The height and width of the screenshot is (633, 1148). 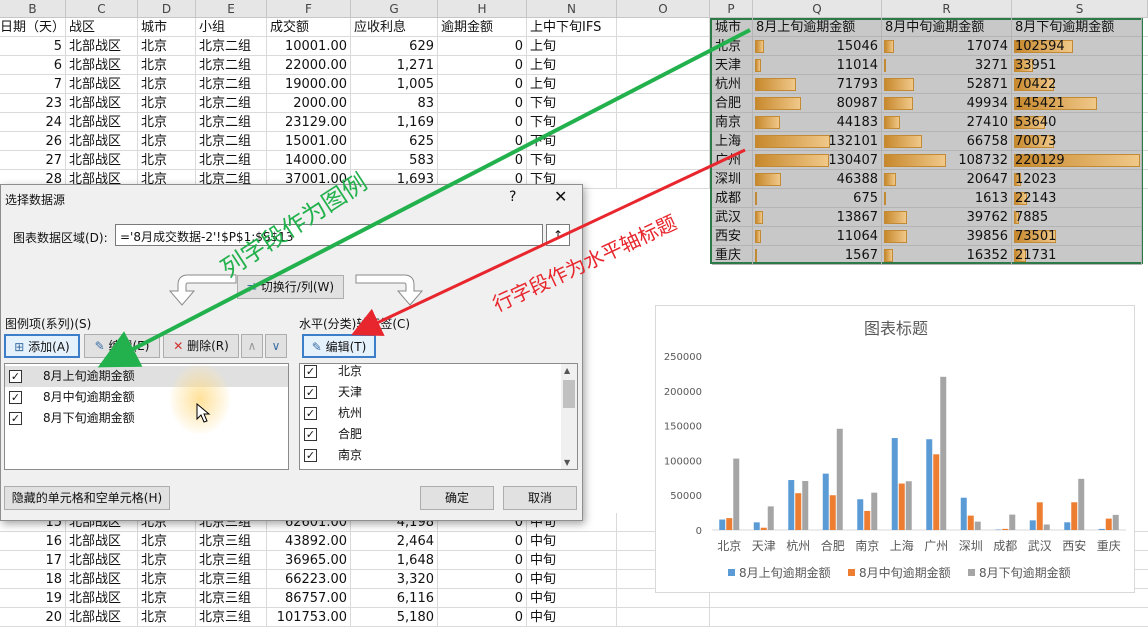 What do you see at coordinates (231, 27) in the screenshot?
I see `header-cell-group: 小组` at bounding box center [231, 27].